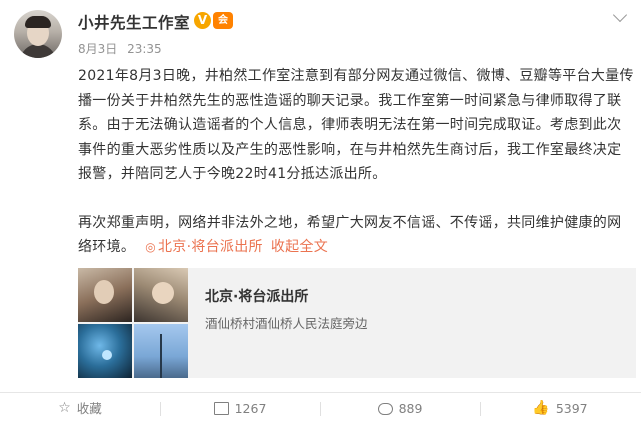 The width and height of the screenshot is (641, 425). I want to click on favorite-button: ☆ 收藏, so click(80, 408).